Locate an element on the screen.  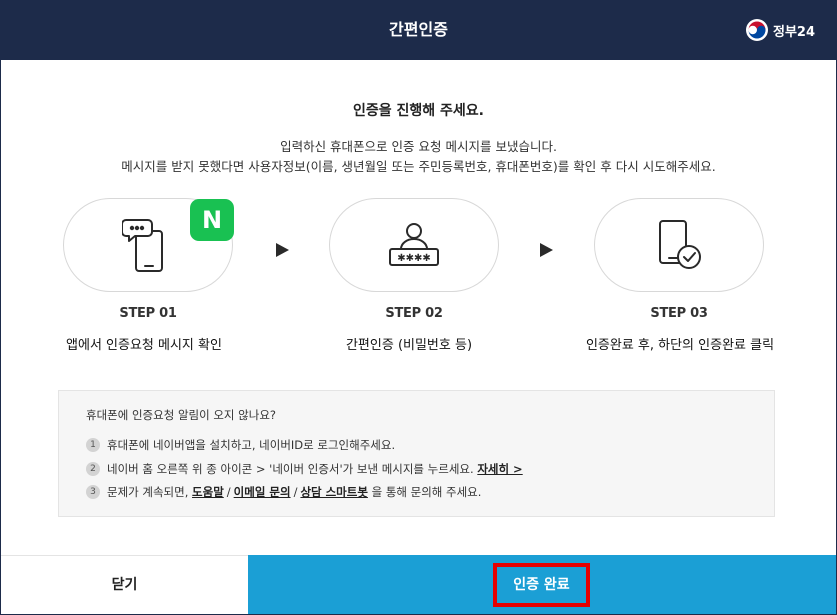
header-bar: 간편인증 정부24 is located at coordinates (418, 30).